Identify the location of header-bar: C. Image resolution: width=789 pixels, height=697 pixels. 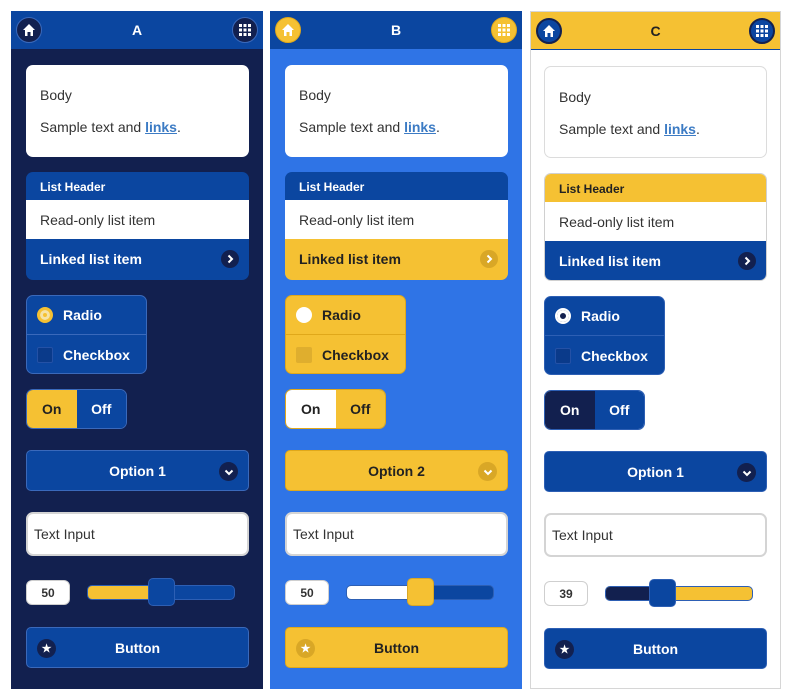
(655, 31).